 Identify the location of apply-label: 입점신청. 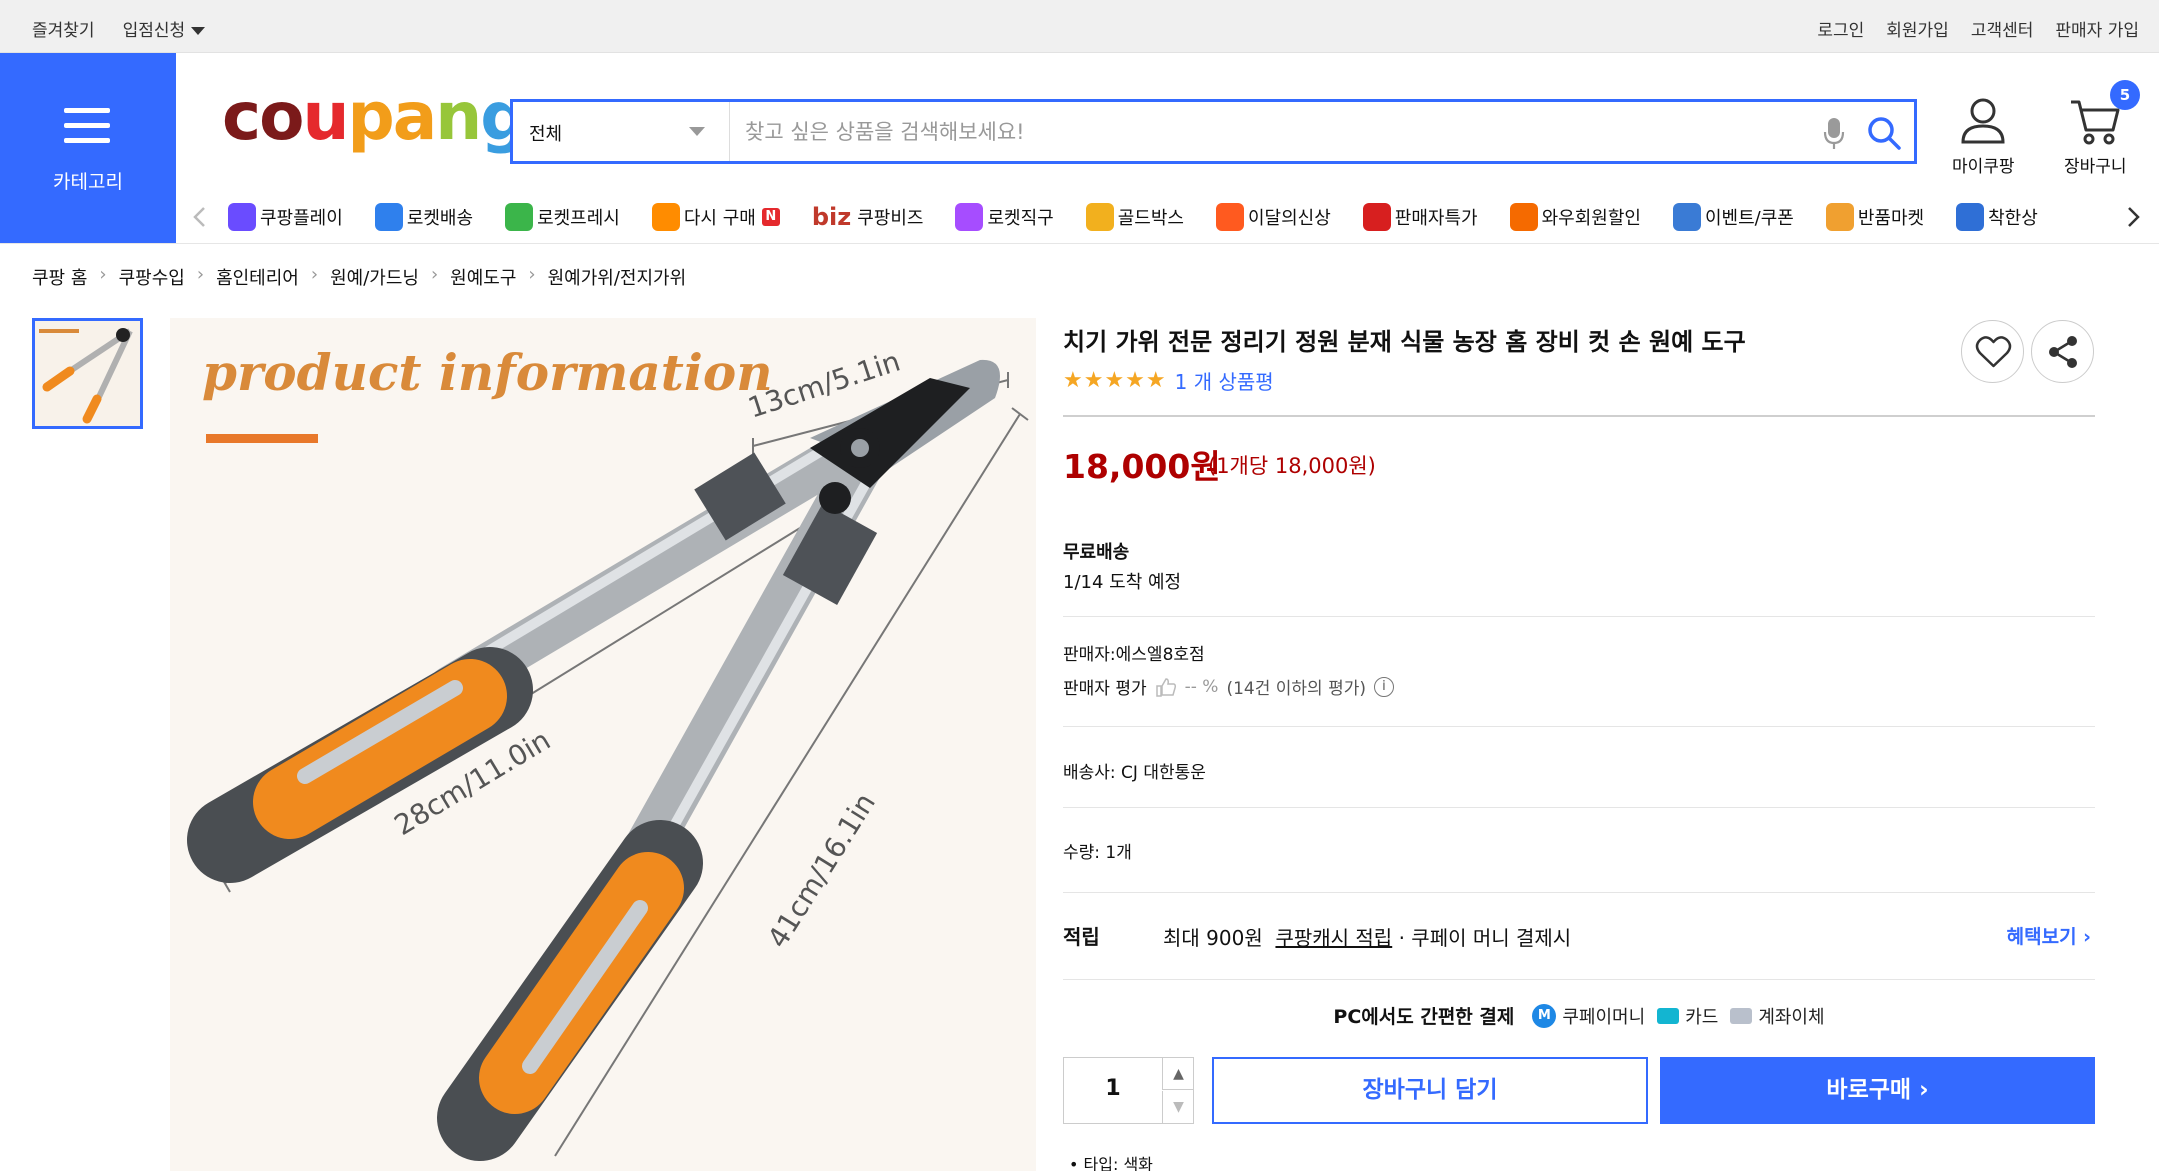
(154, 31).